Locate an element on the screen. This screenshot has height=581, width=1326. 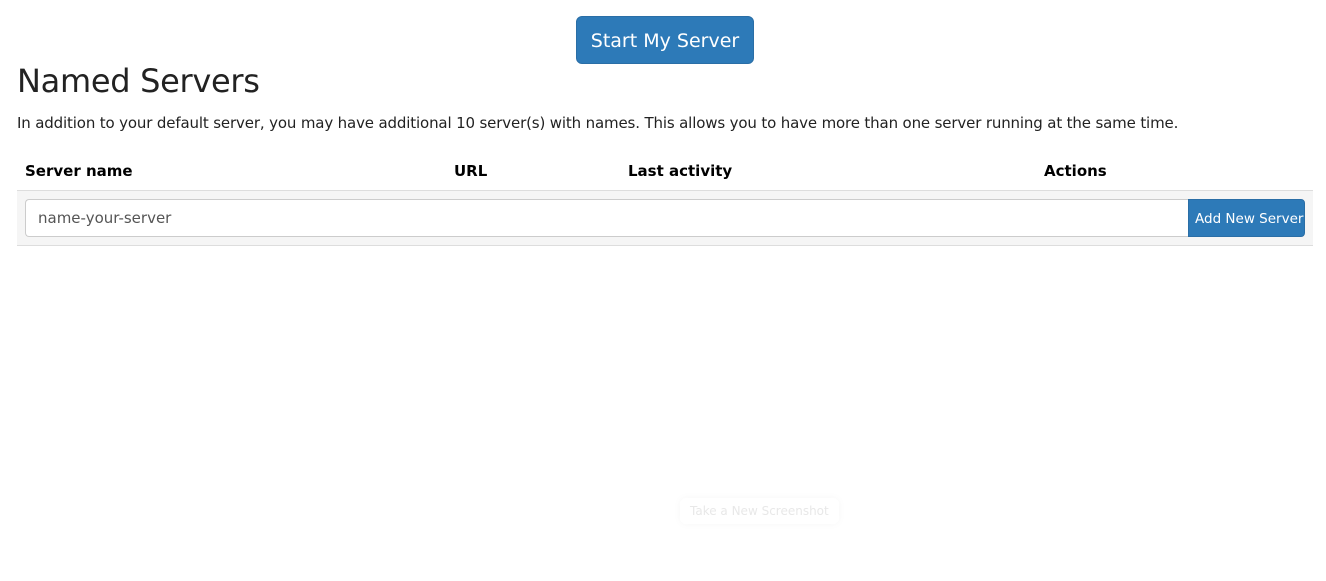
table-header: Server name URL Last activity Actions is located at coordinates (665, 171).